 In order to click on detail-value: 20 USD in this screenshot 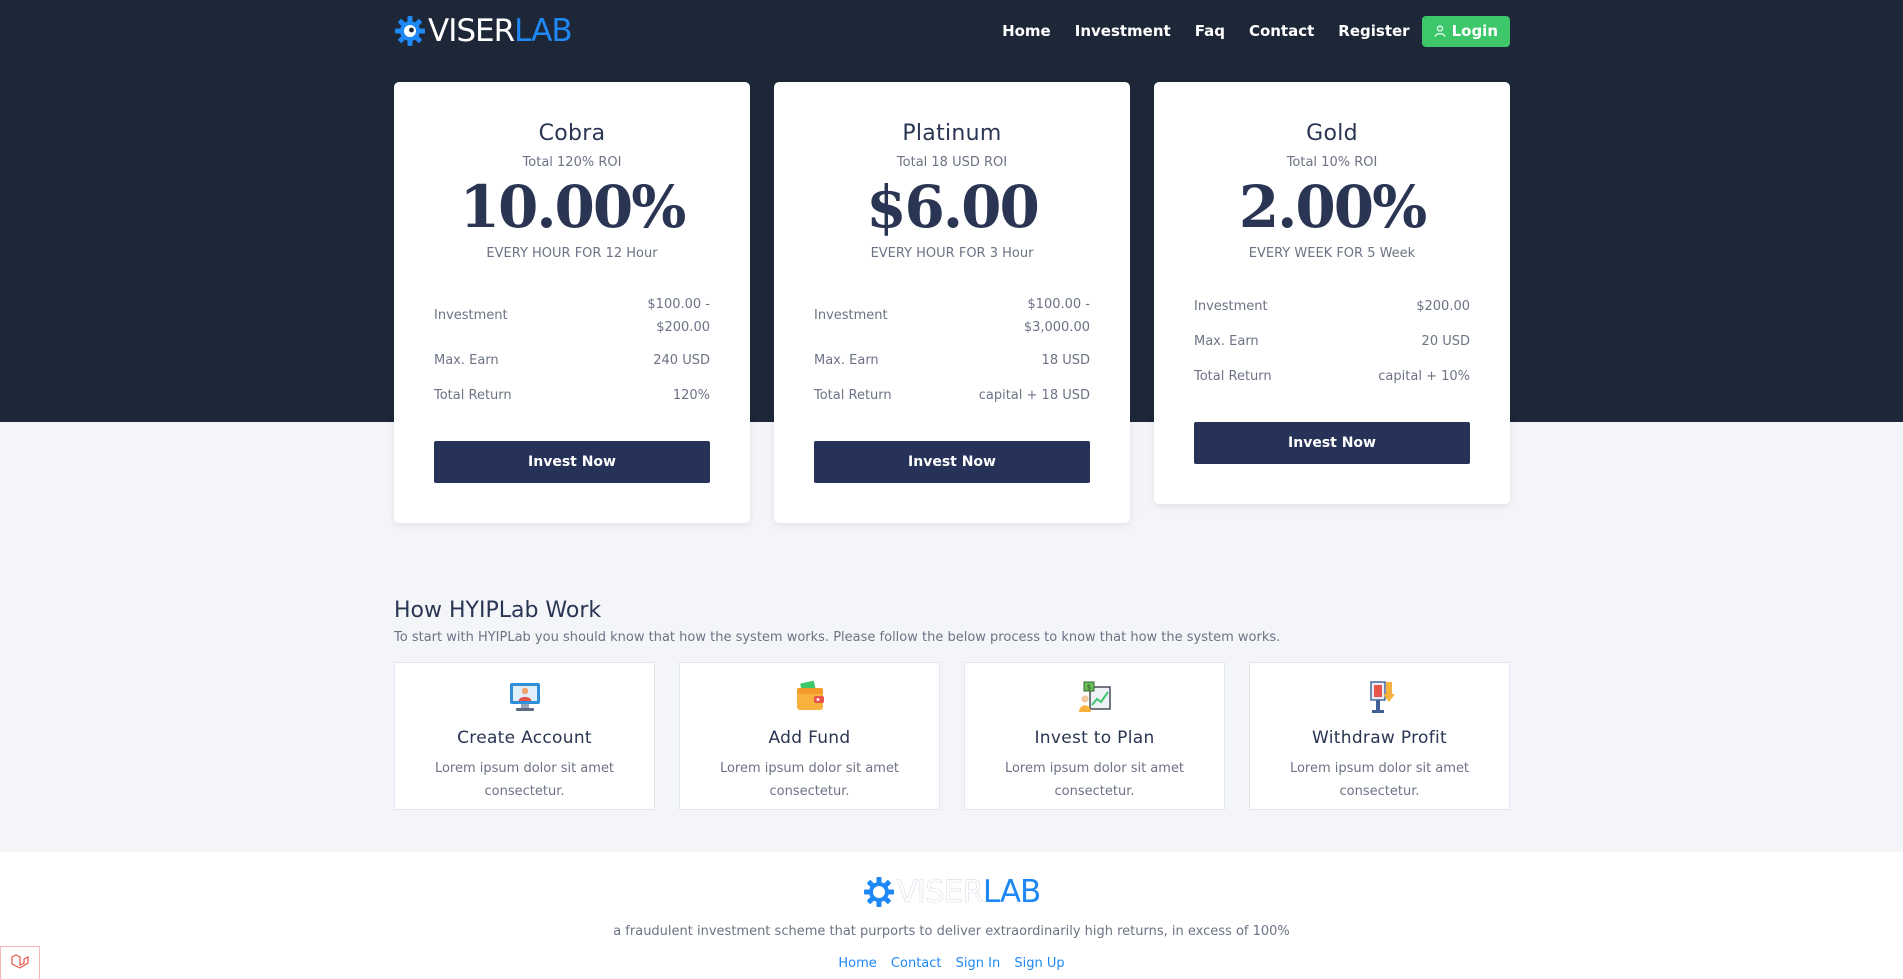, I will do `click(1445, 341)`.